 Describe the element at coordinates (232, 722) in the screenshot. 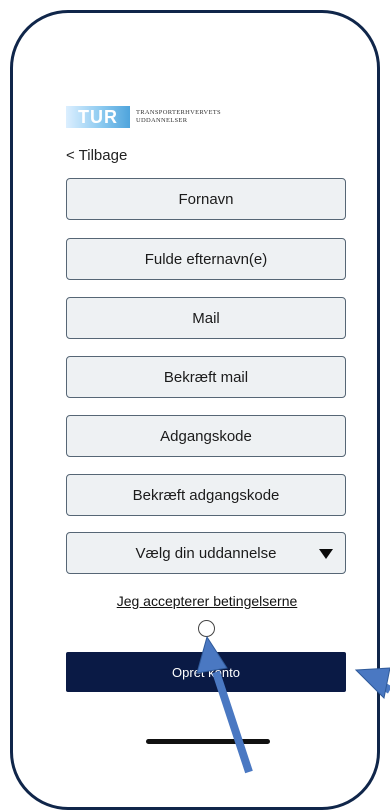

I see `arrow-up-shaft` at that location.